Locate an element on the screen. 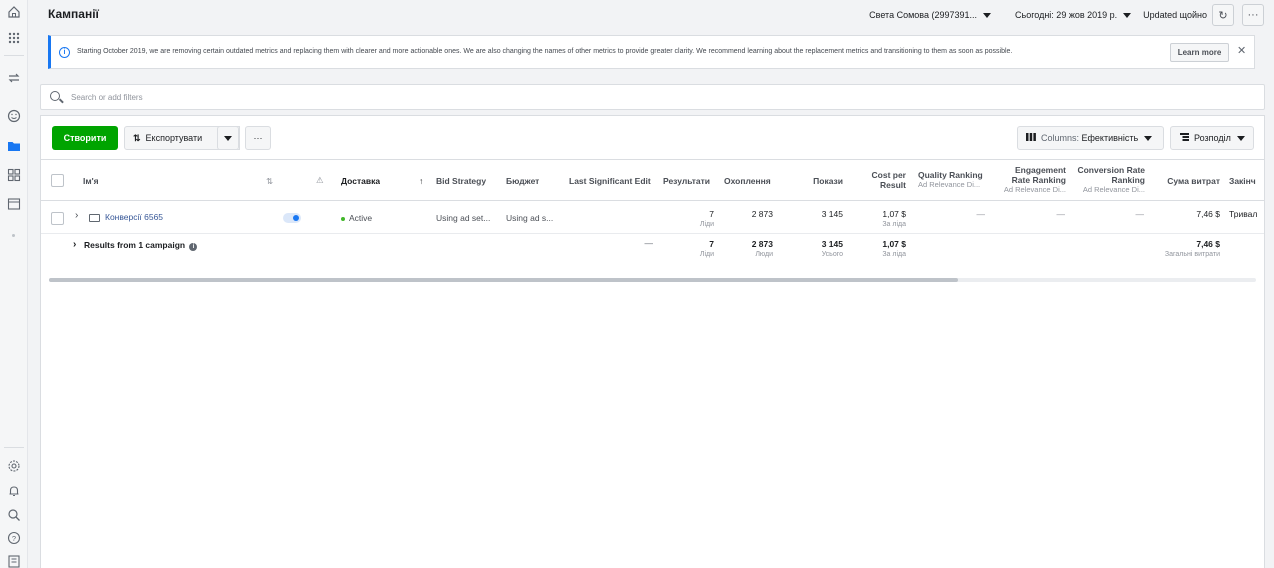 The width and height of the screenshot is (1274, 568). summary-spent-value: 7,46 $ is located at coordinates (1208, 244).